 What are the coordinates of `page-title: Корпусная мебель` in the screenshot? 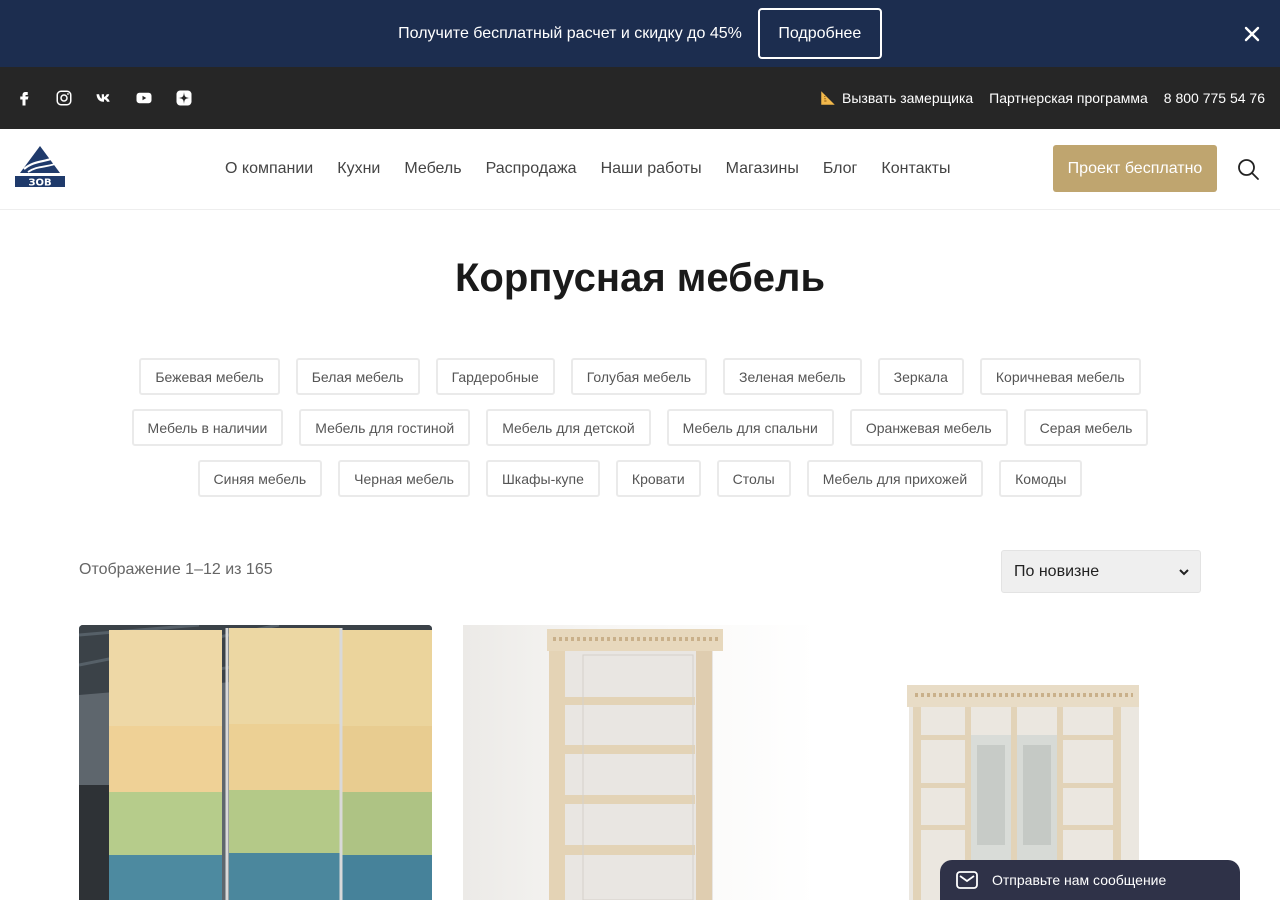 It's located at (640, 278).